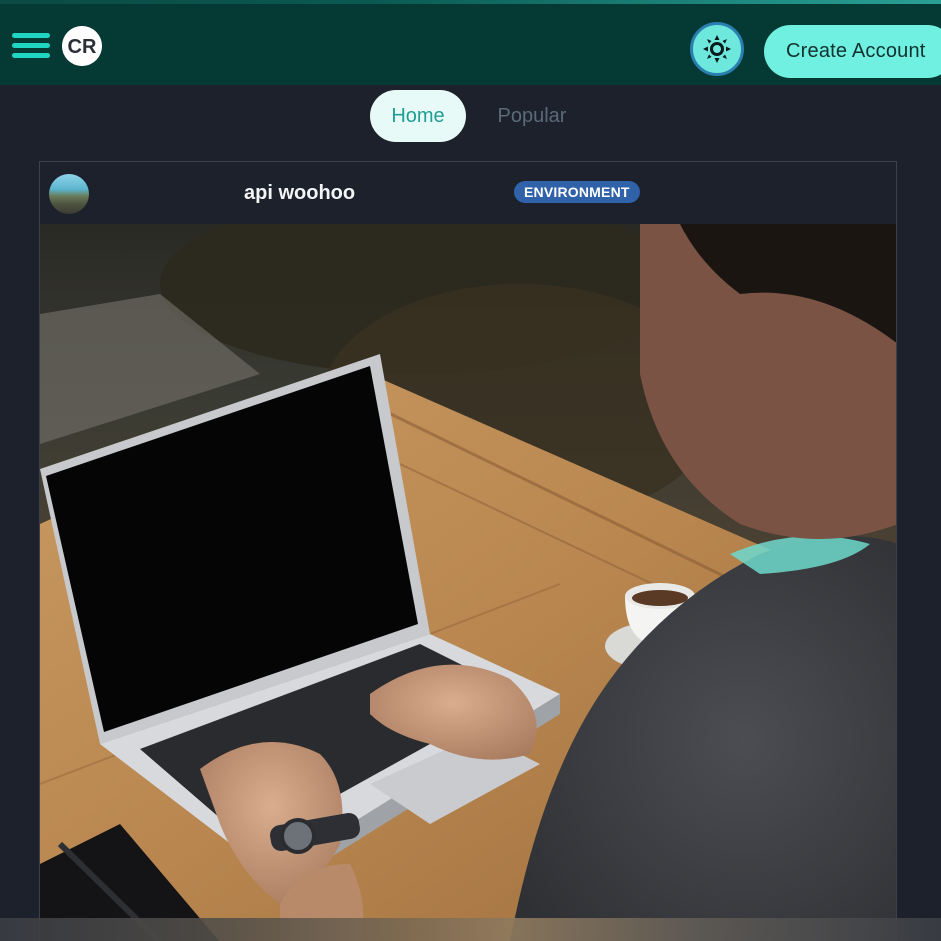 Image resolution: width=941 pixels, height=941 pixels. What do you see at coordinates (69, 194) in the screenshot?
I see `author-avatar` at bounding box center [69, 194].